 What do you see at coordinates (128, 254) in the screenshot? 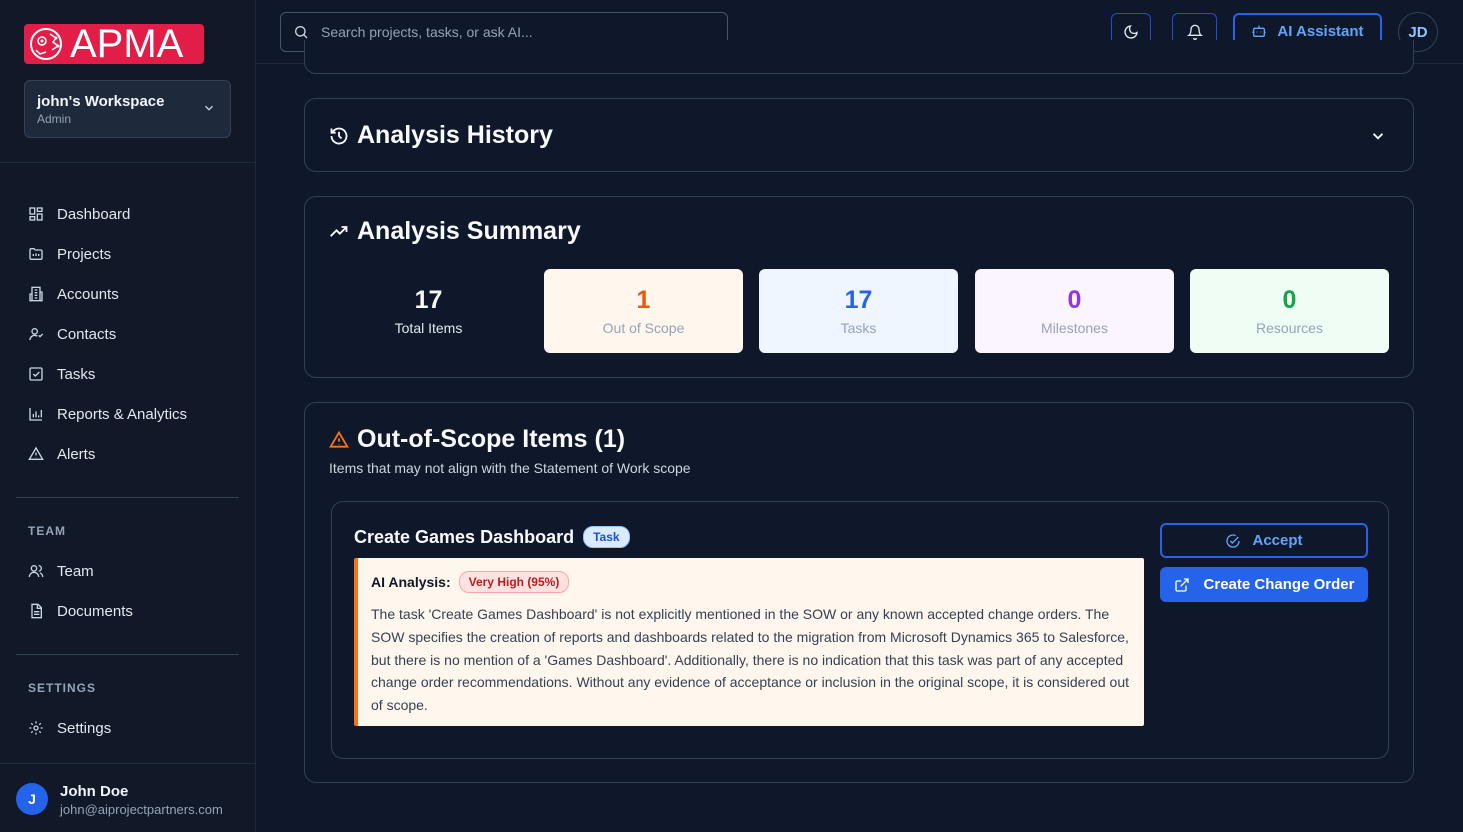
I see `sidebar-item-projects: Projects` at bounding box center [128, 254].